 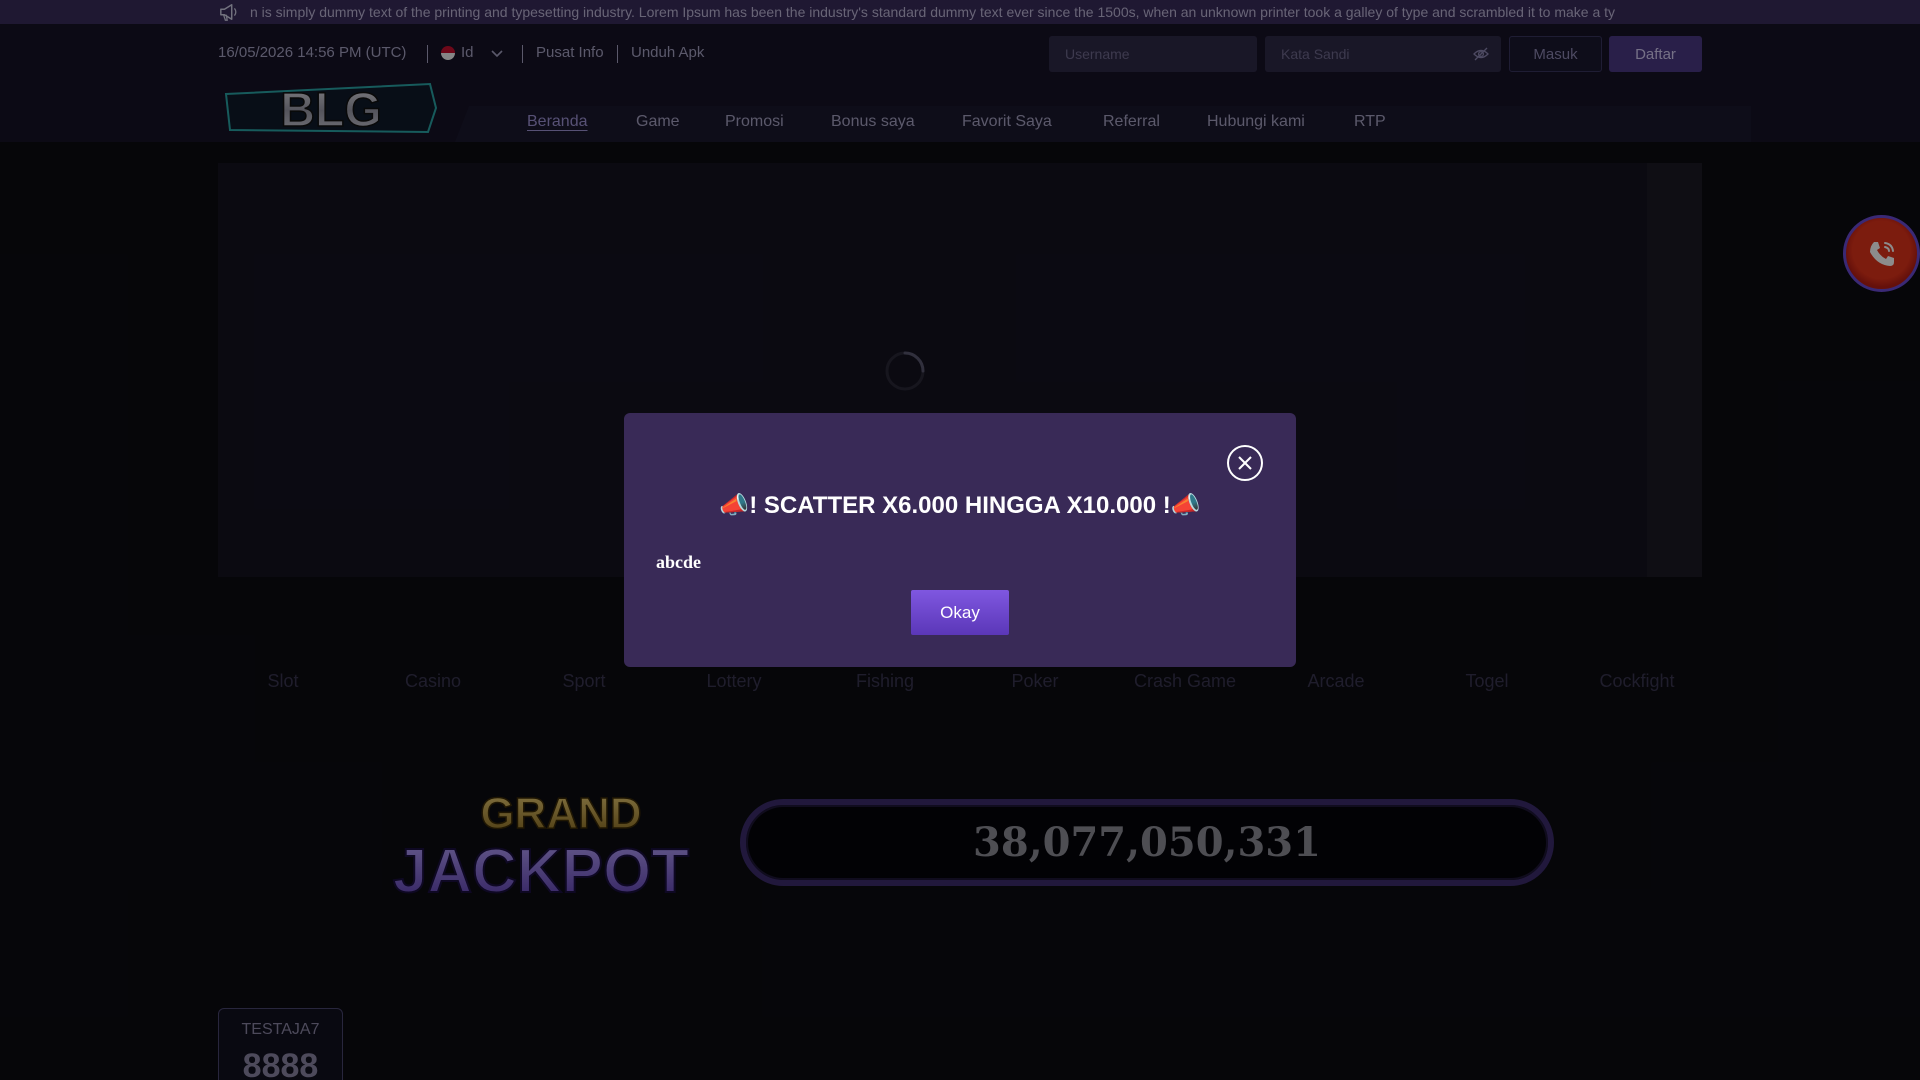 I want to click on close-icon, so click(x=1245, y=463).